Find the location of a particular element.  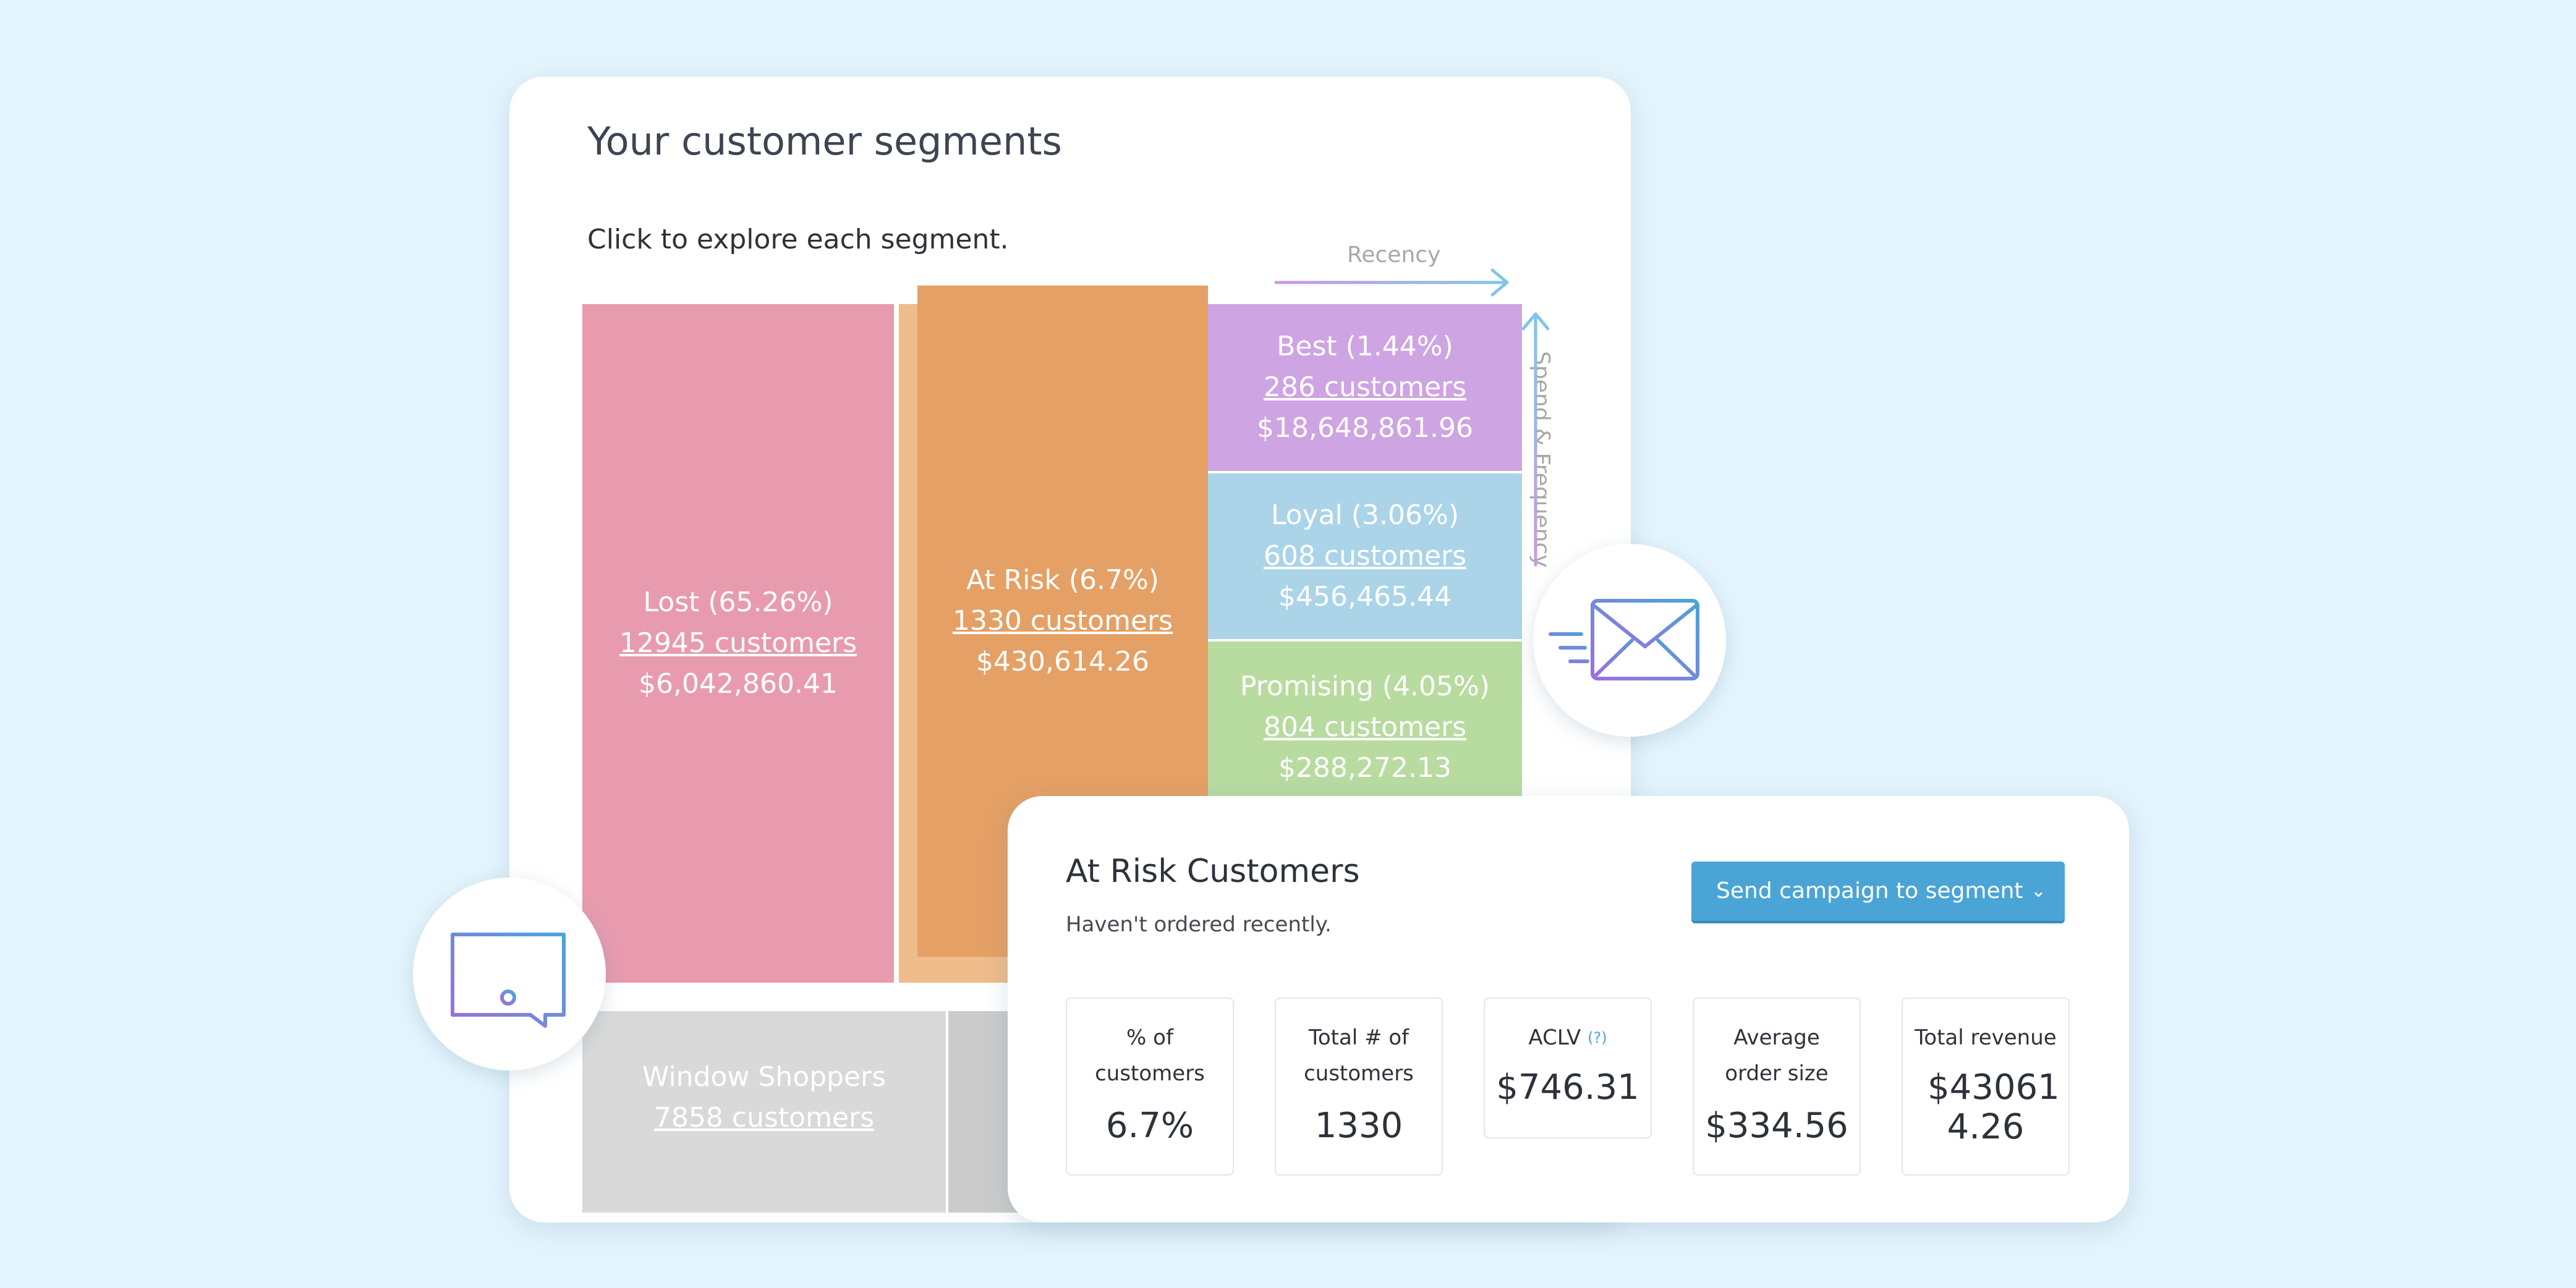

segment-promising-revenue: $288,272.13 is located at coordinates (1365, 768).